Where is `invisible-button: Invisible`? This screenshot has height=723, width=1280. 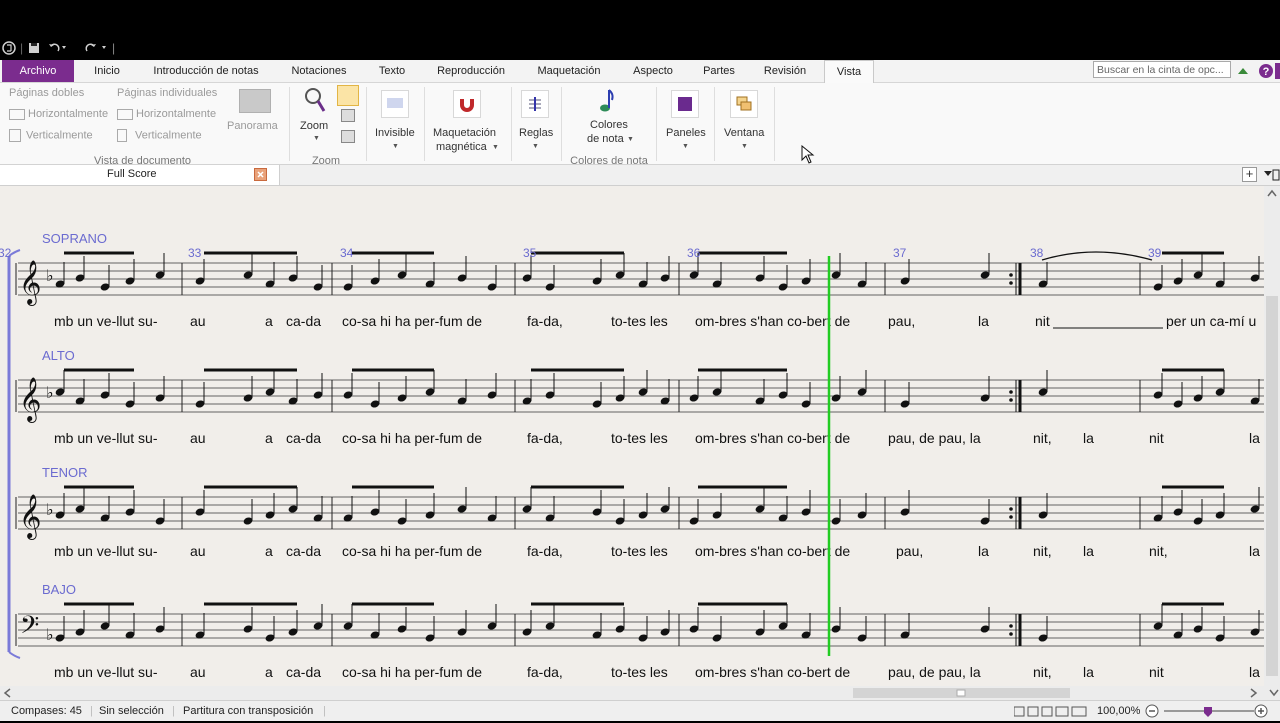 invisible-button: Invisible is located at coordinates (395, 133).